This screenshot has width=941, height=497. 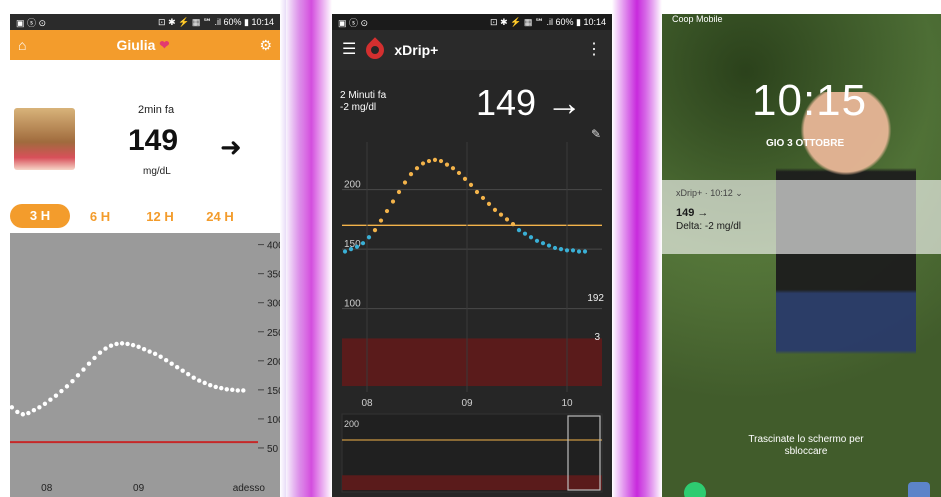 I want to click on tab-3h: 3 H, so click(x=40, y=216).